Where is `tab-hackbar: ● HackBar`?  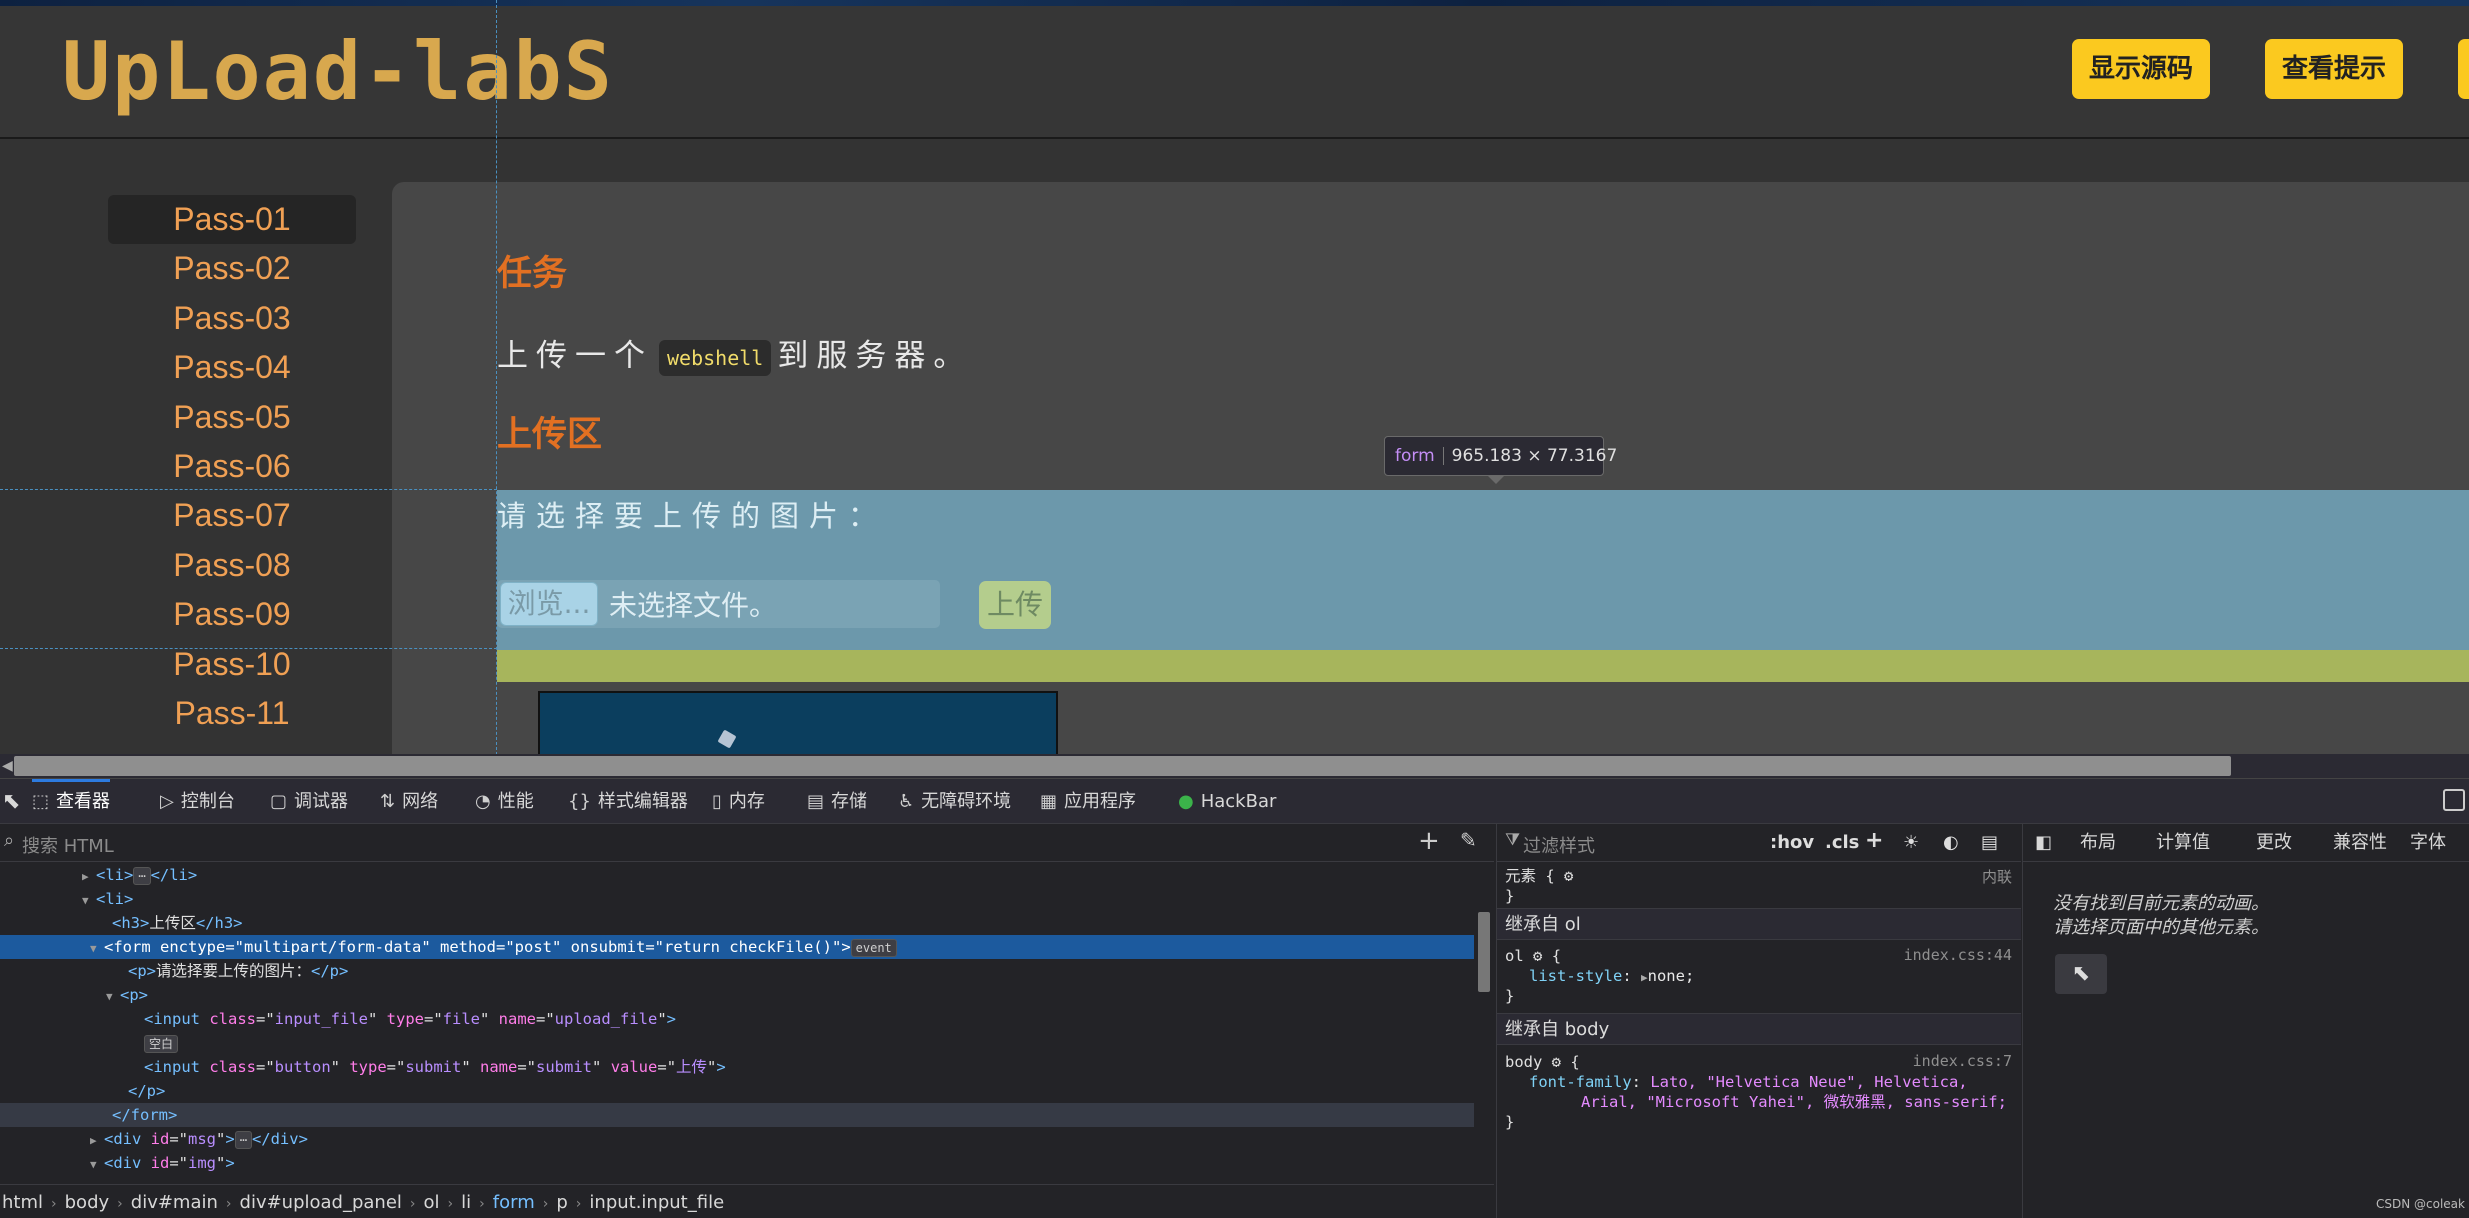
tab-hackbar: ● HackBar is located at coordinates (1227, 801).